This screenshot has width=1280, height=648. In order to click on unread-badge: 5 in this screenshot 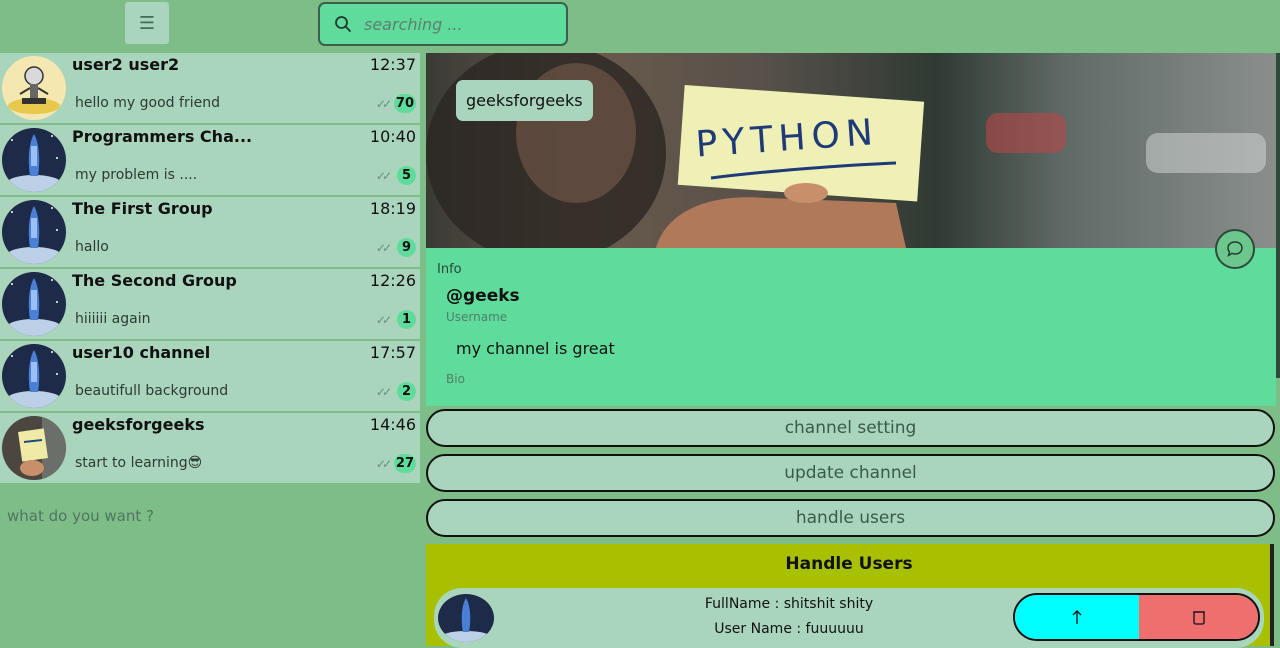, I will do `click(406, 175)`.